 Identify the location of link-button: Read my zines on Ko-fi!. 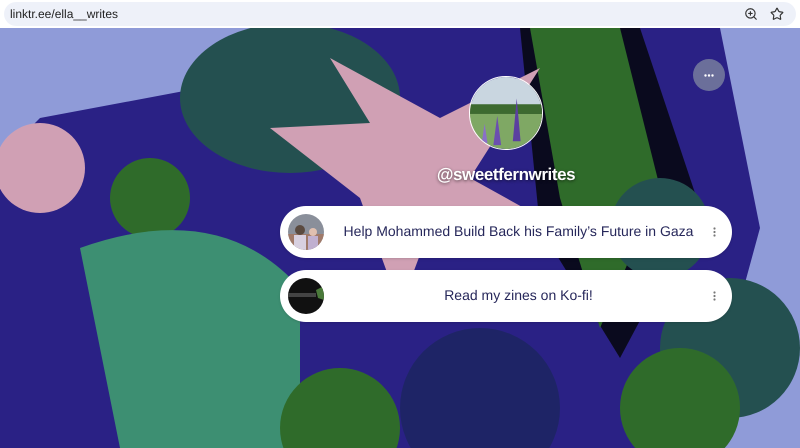
(506, 296).